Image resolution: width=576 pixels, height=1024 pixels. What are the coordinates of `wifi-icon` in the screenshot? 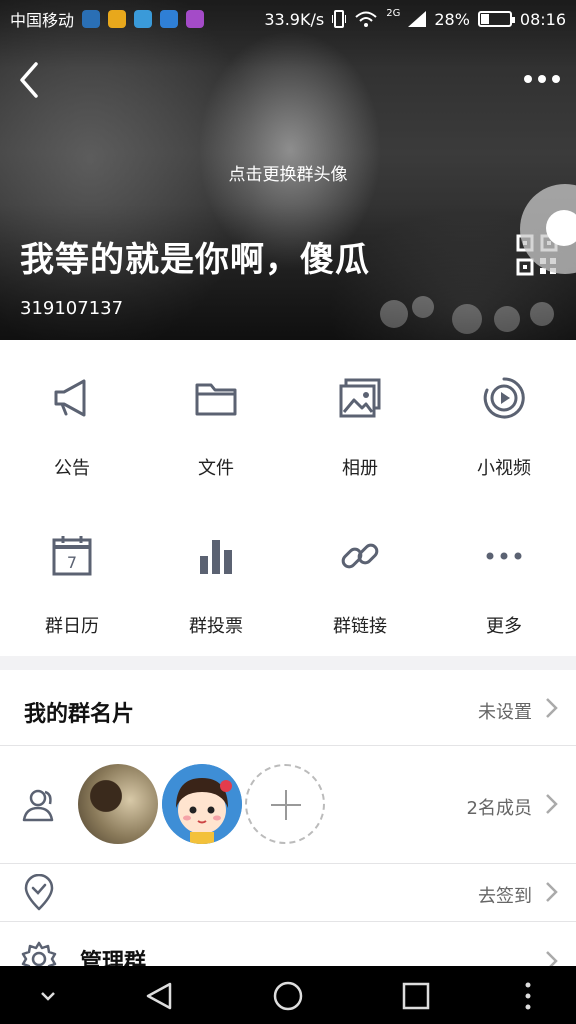 It's located at (366, 19).